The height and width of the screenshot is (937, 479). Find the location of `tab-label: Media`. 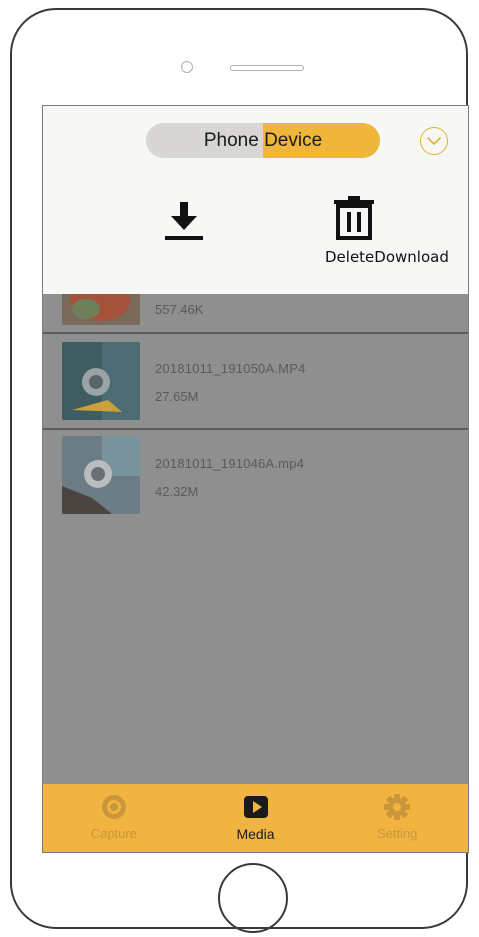

tab-label: Media is located at coordinates (255, 834).